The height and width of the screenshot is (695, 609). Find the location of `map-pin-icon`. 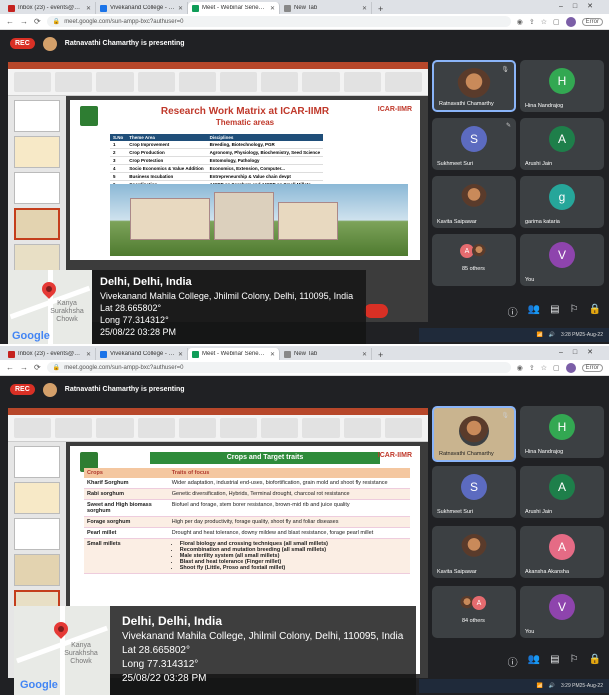

map-pin-icon is located at coordinates (61, 629).